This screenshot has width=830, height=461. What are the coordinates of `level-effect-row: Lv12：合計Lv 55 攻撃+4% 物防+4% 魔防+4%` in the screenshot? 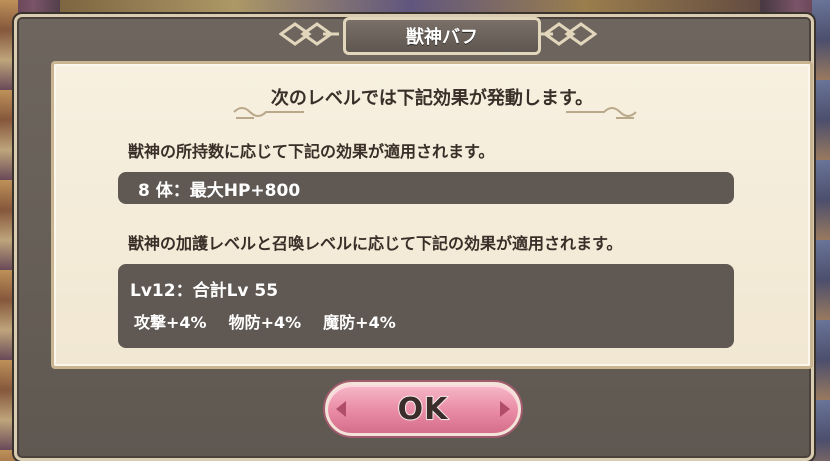 It's located at (426, 306).